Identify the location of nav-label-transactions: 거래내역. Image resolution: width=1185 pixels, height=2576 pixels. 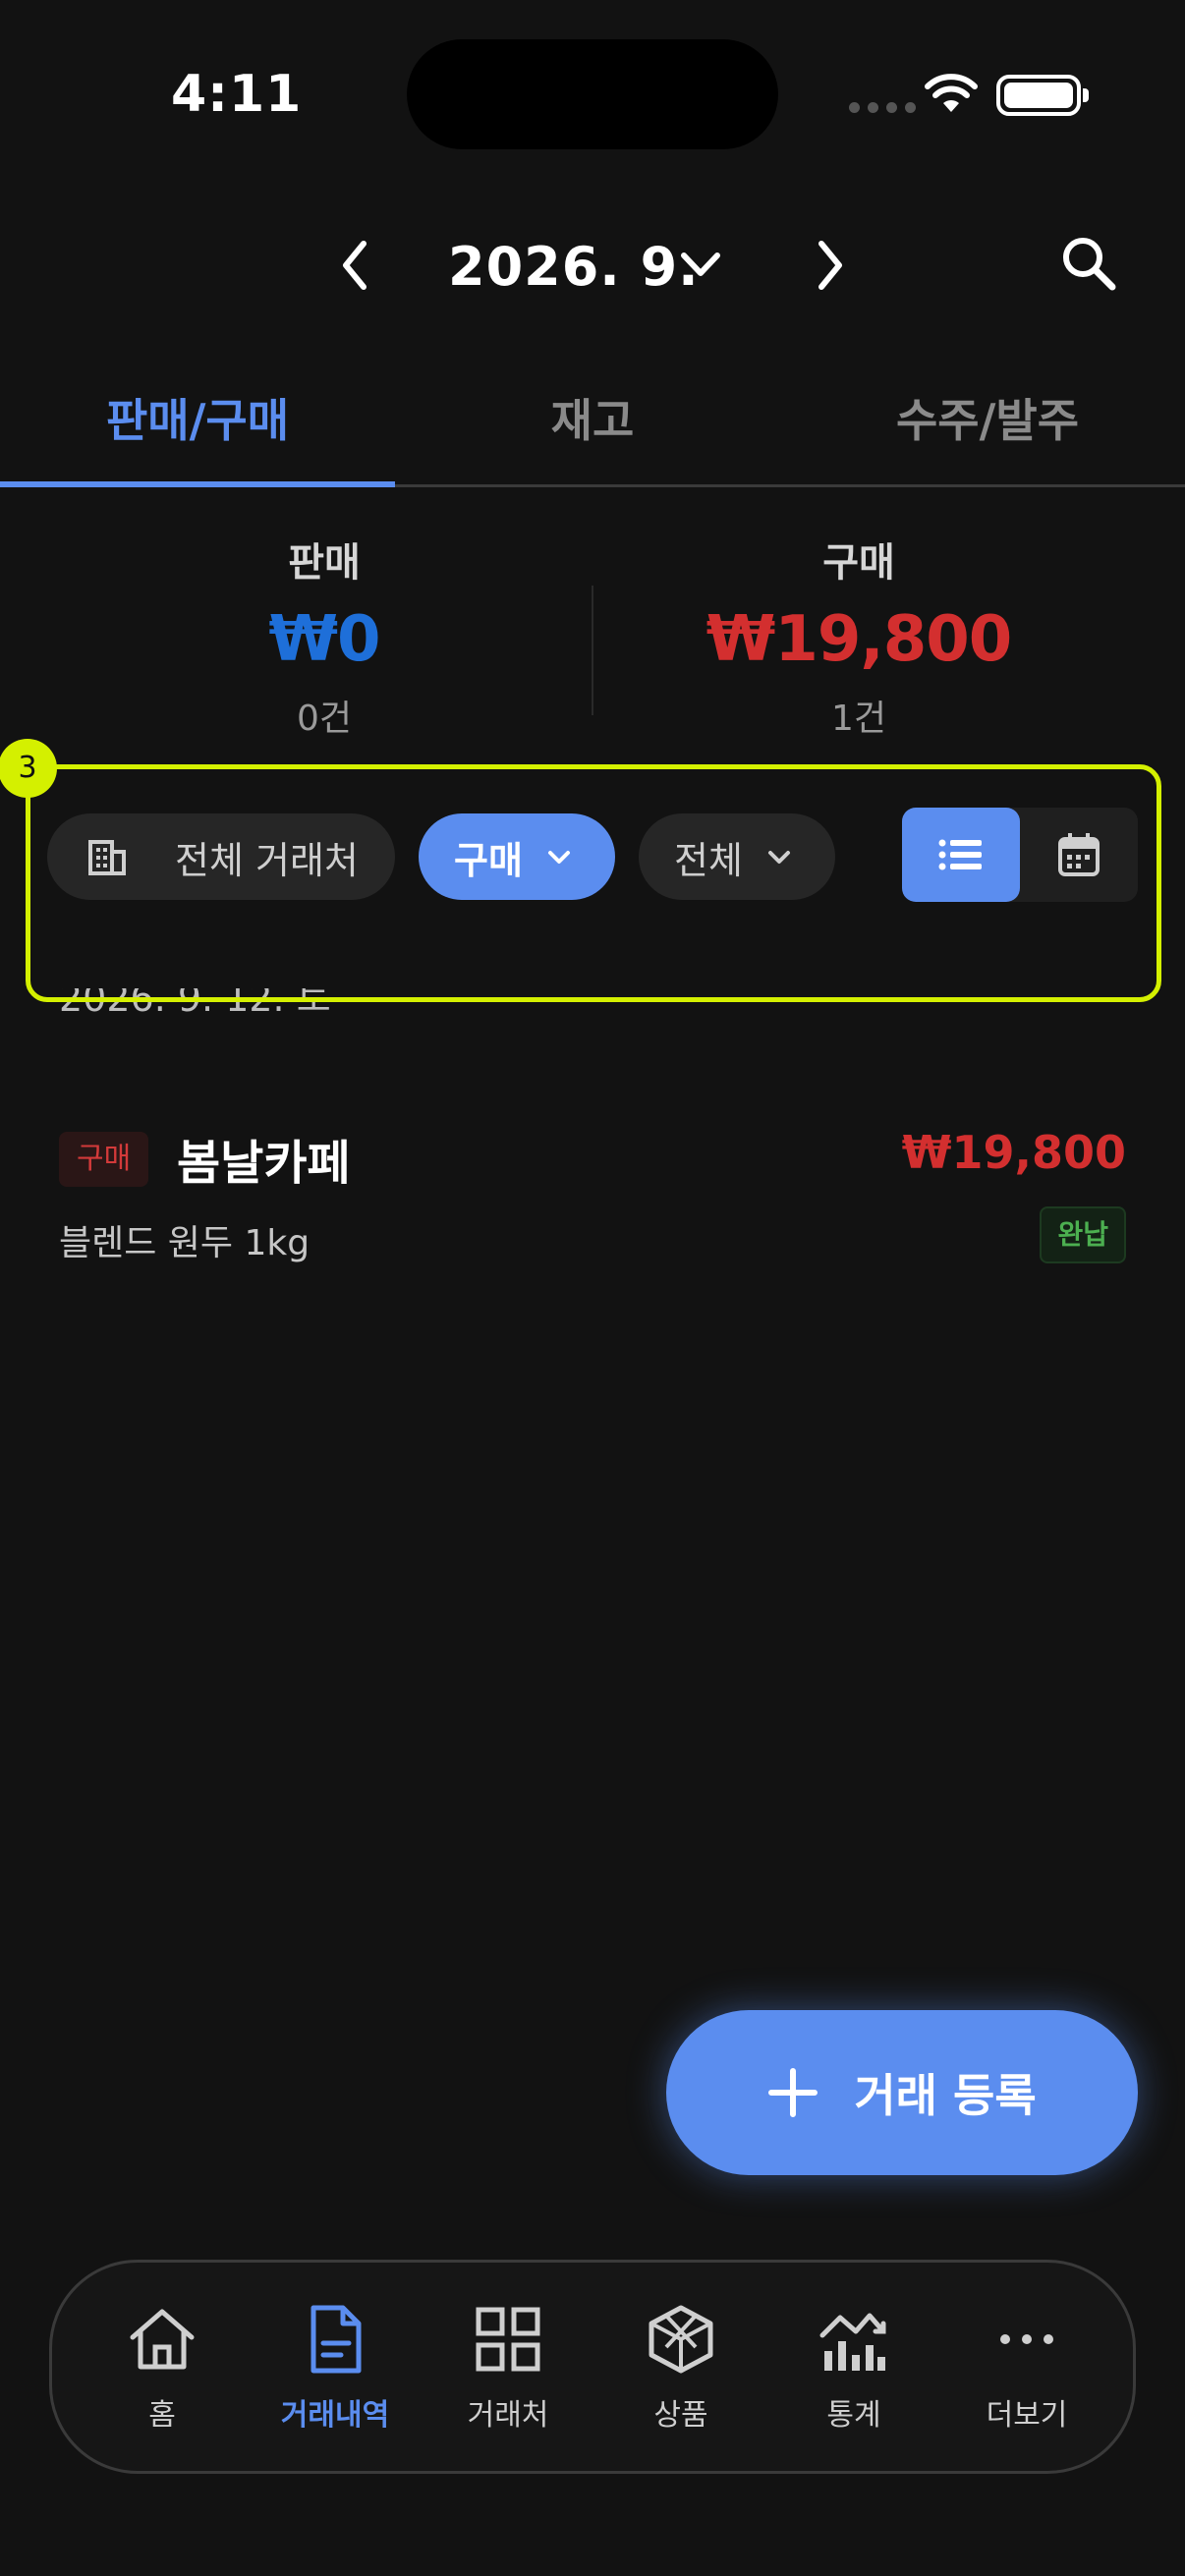
(335, 2415).